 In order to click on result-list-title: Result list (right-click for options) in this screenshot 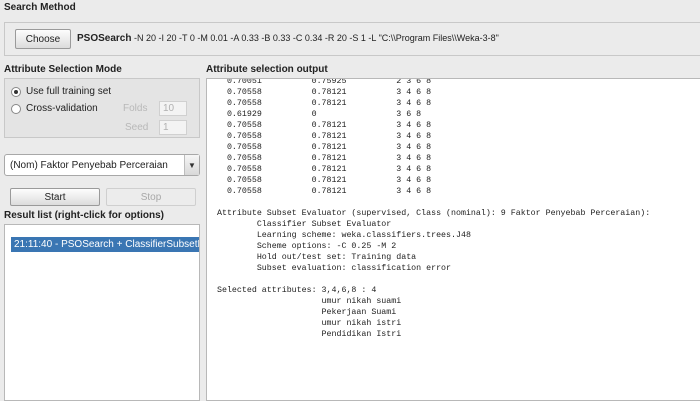, I will do `click(84, 215)`.